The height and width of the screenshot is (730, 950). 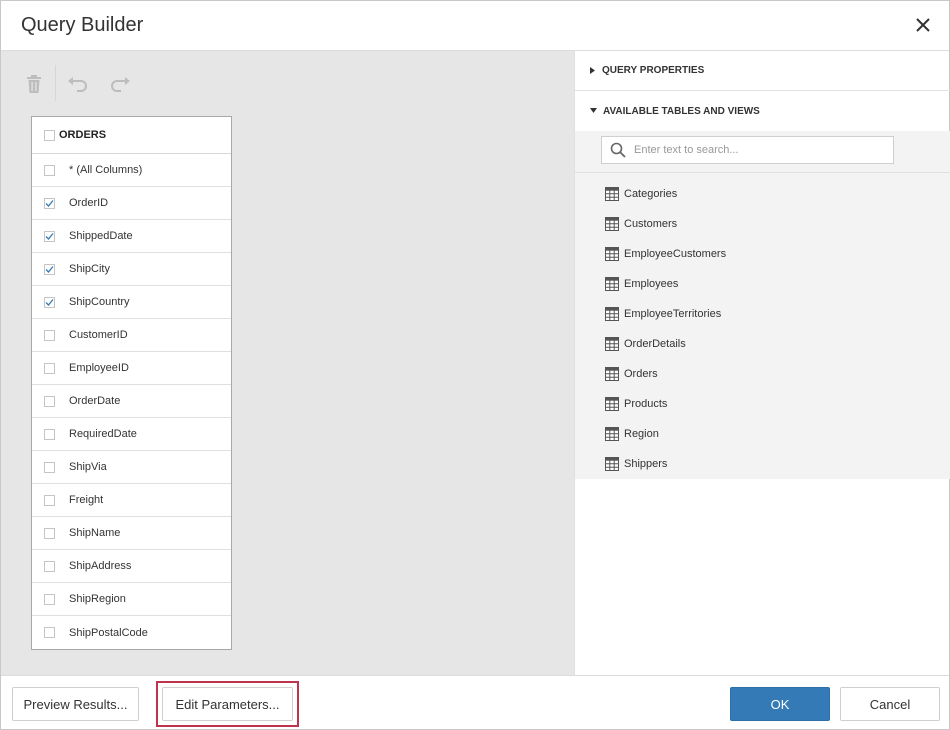 I want to click on field-label: ShipCountry, so click(x=99, y=302).